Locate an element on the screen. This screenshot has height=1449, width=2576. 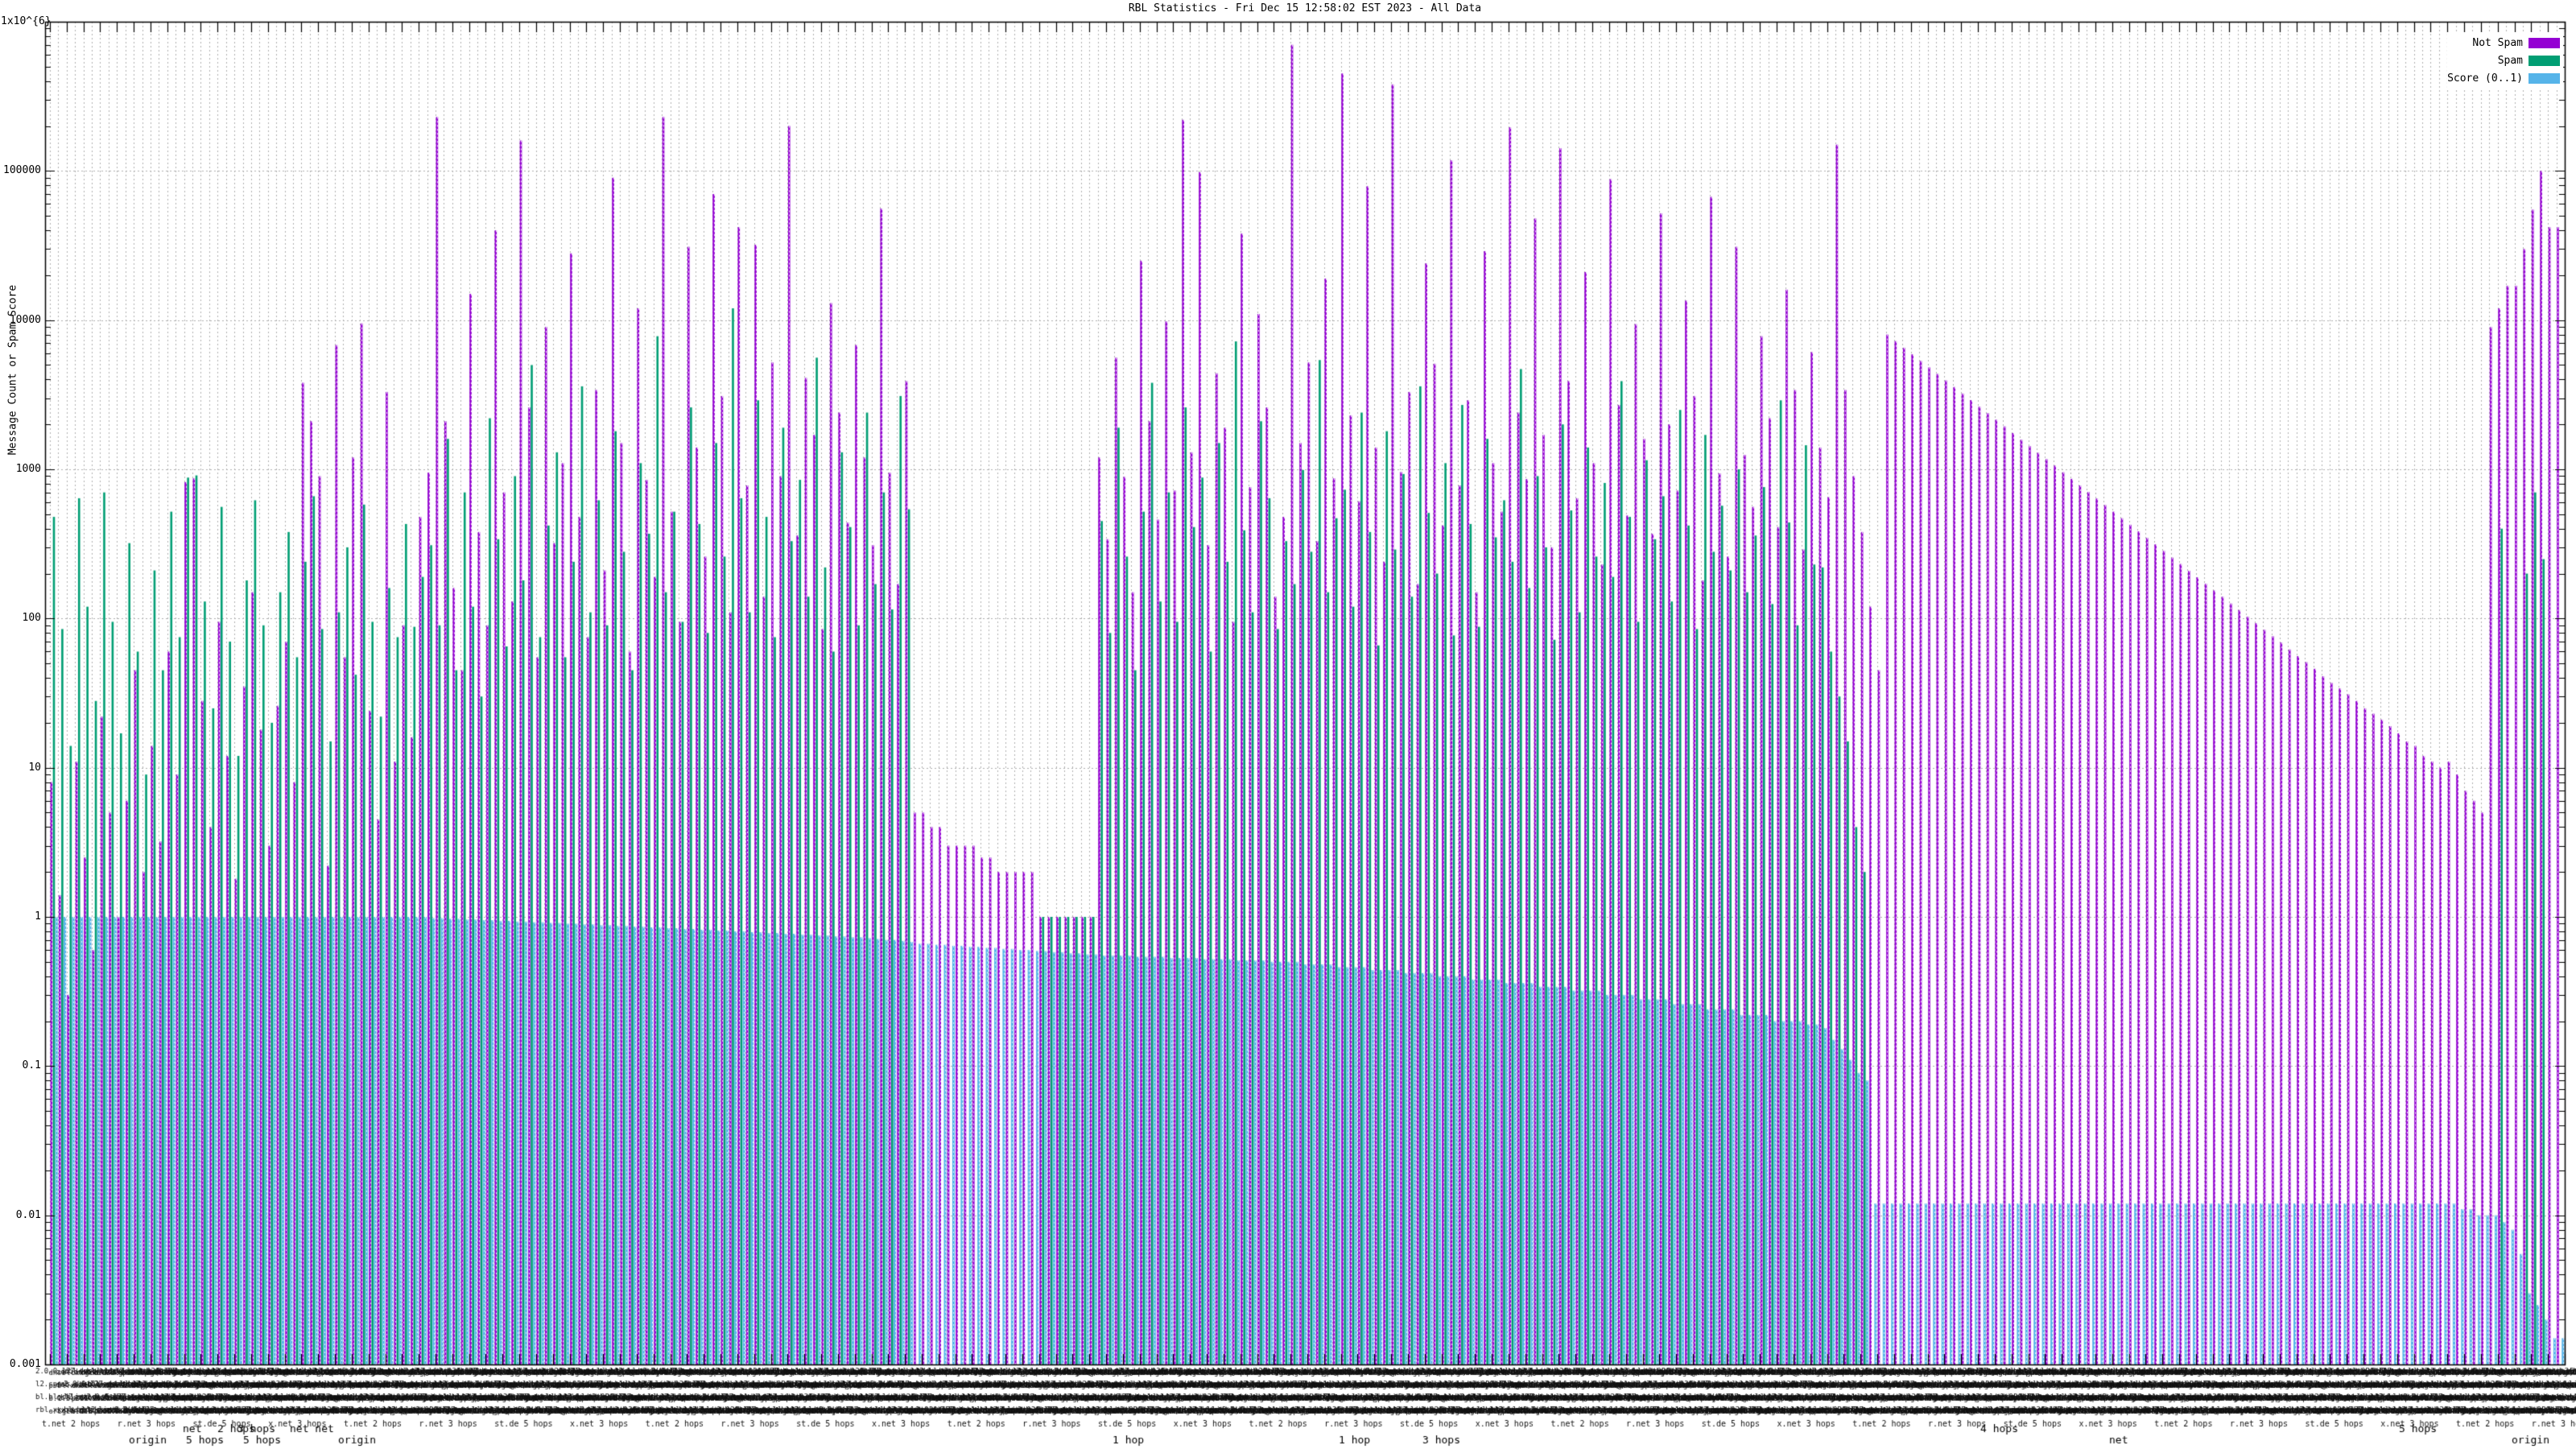
legend-swatch-not-spam is located at coordinates (2544, 42).